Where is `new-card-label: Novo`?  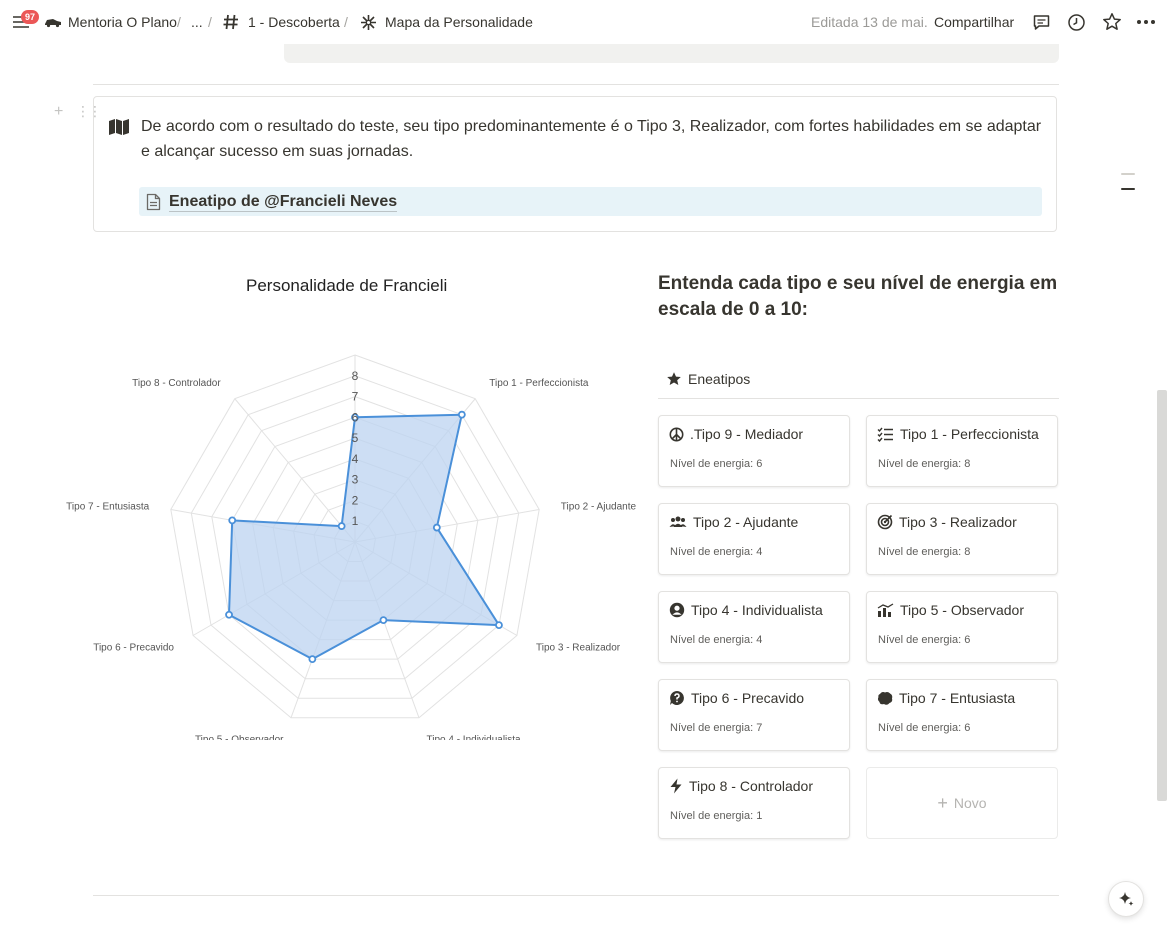
new-card-label: Novo is located at coordinates (970, 803).